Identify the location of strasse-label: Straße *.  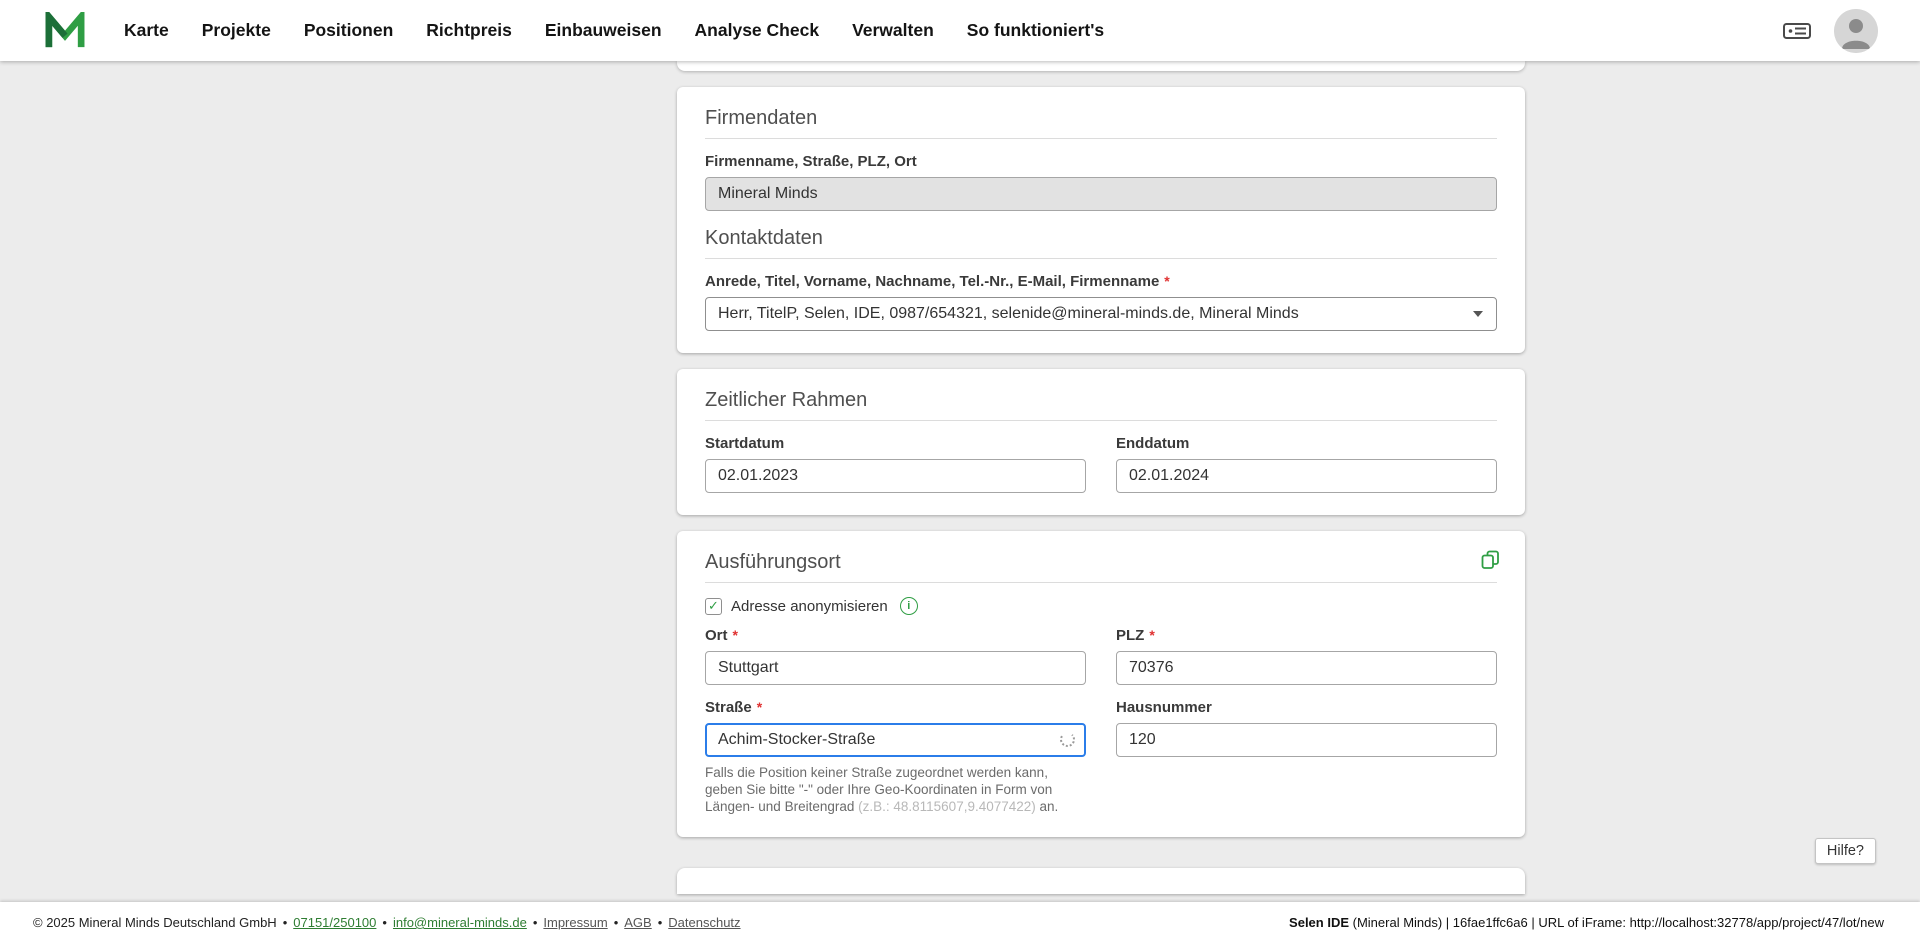
(734, 707).